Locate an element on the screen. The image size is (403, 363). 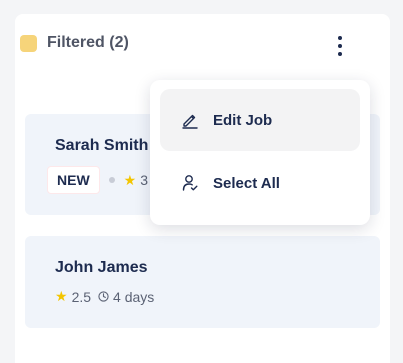
more-options-icon is located at coordinates (340, 46).